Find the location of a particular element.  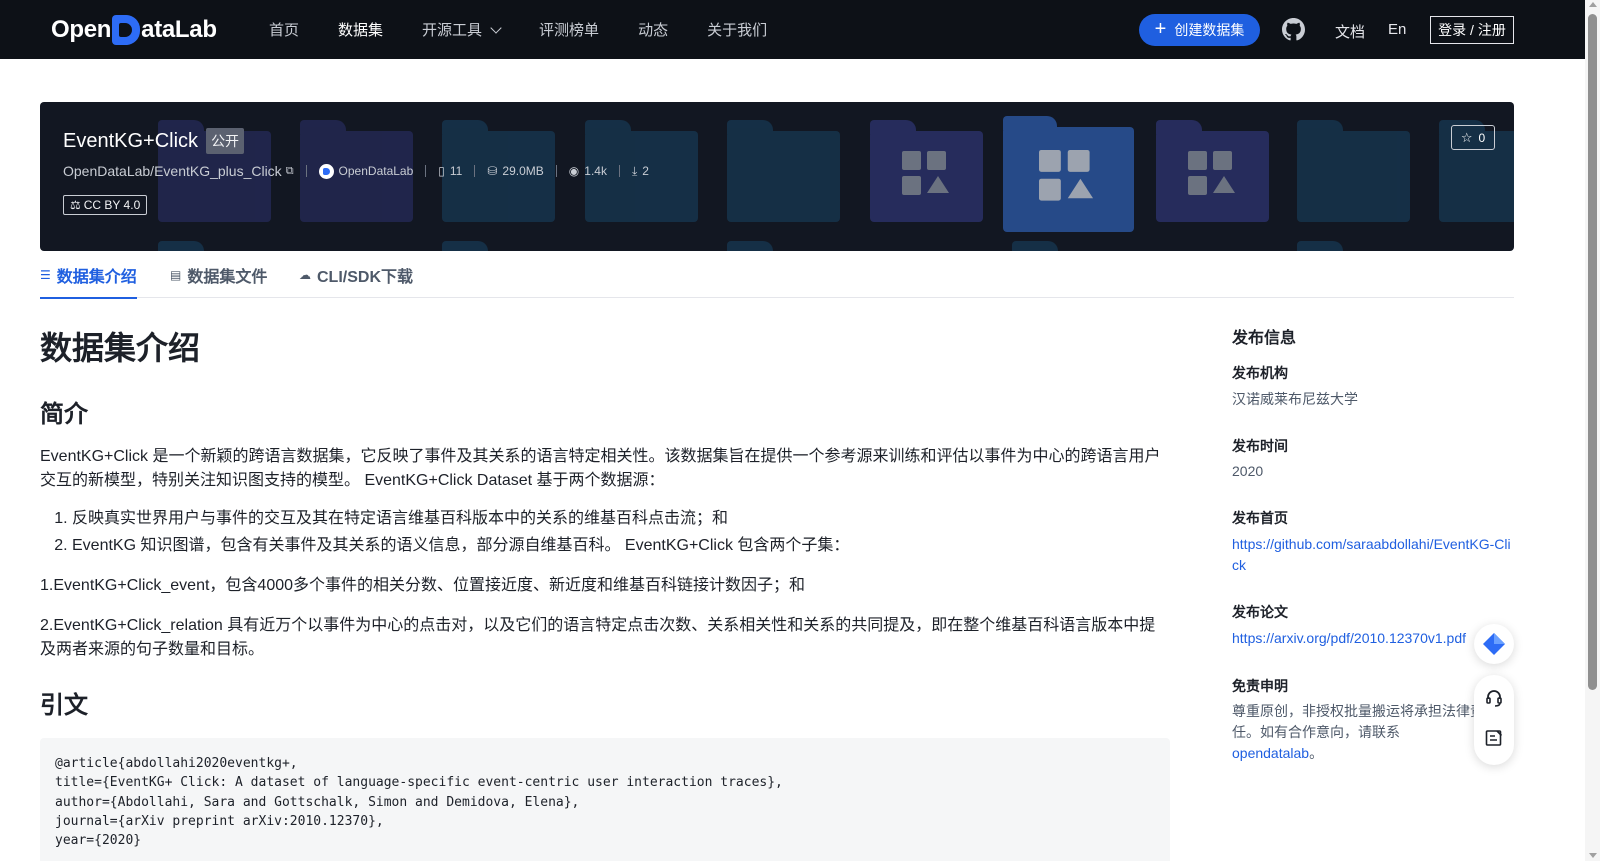

storage-icon: ⛁ is located at coordinates (492, 171).